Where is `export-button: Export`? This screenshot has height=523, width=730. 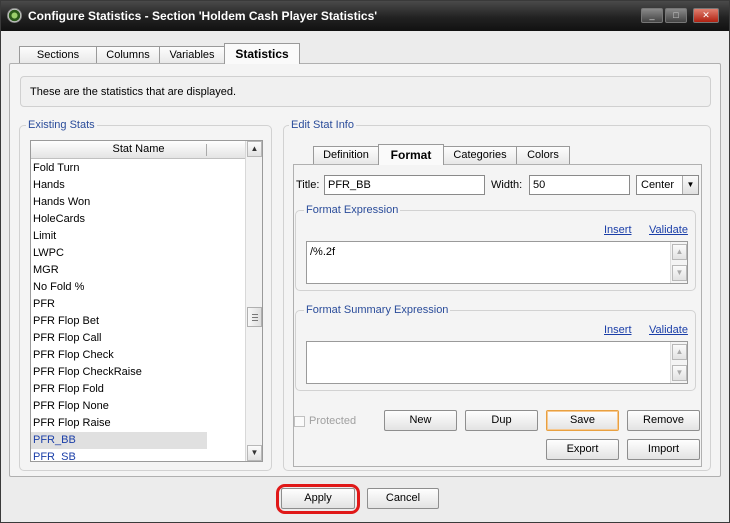
export-button: Export is located at coordinates (582, 449).